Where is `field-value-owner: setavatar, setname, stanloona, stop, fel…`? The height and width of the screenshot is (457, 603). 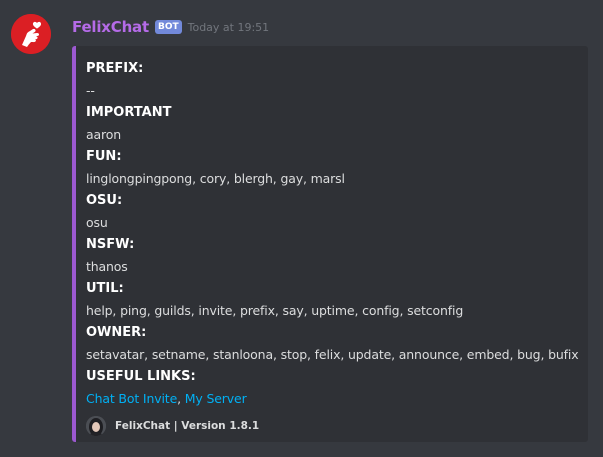
field-value-owner: setavatar, setname, stanloona, stop, fel… is located at coordinates (332, 354).